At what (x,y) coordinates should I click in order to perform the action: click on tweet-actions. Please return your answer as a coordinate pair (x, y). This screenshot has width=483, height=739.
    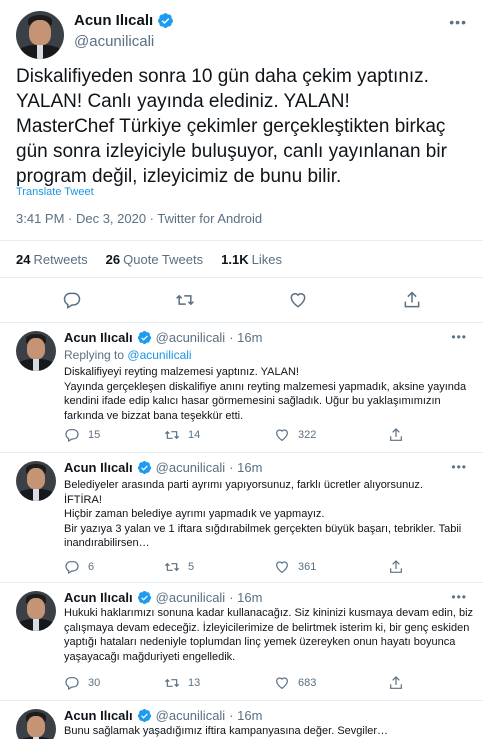
    Looking at the image, I should click on (241, 300).